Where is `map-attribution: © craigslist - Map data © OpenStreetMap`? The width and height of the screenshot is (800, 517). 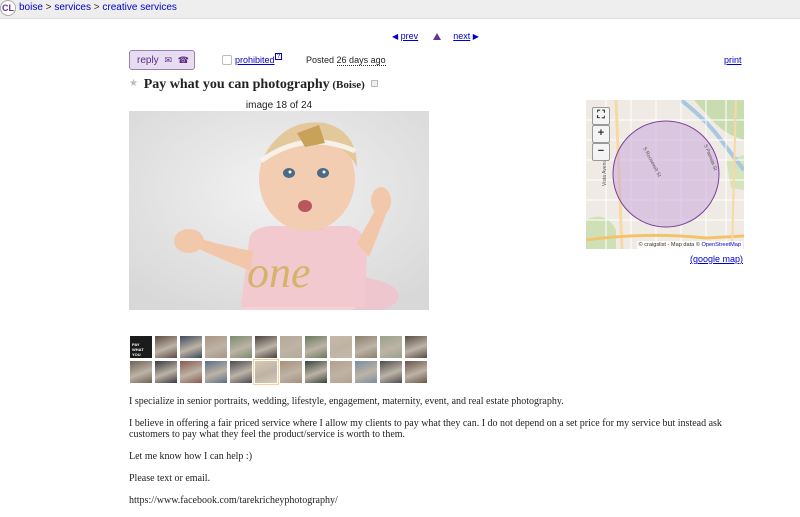 map-attribution: © craigslist - Map data © OpenStreetMap is located at coordinates (689, 245).